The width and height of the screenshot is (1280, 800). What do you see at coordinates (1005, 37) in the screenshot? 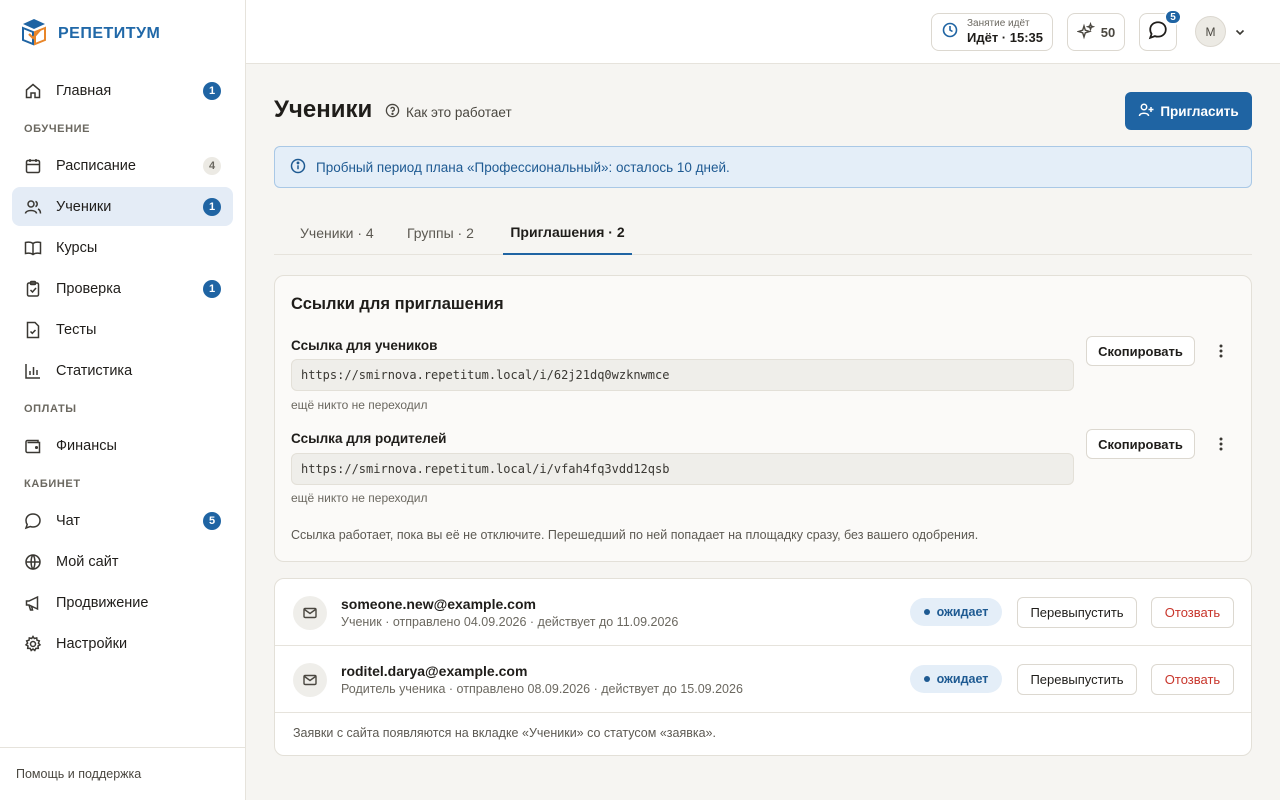
I see `lesson-status: Идёт · 15:35` at bounding box center [1005, 37].